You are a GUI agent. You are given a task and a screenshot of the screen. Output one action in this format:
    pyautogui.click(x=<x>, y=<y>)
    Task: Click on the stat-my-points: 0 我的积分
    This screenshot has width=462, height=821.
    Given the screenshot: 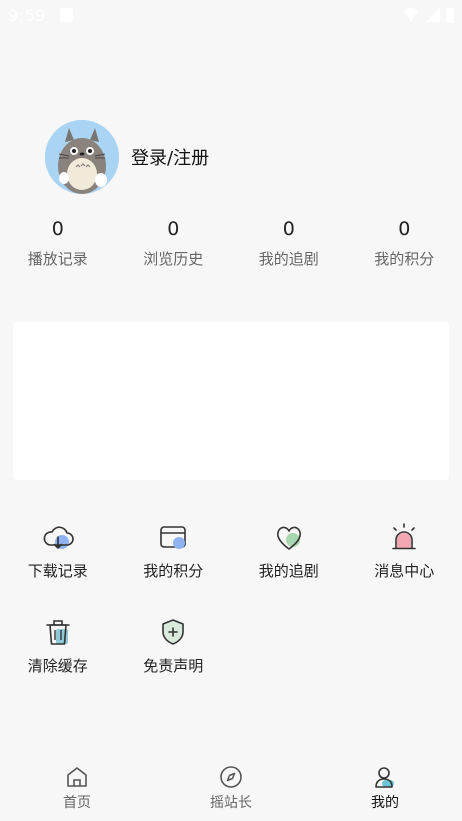 What is the action you would take?
    pyautogui.click(x=404, y=242)
    